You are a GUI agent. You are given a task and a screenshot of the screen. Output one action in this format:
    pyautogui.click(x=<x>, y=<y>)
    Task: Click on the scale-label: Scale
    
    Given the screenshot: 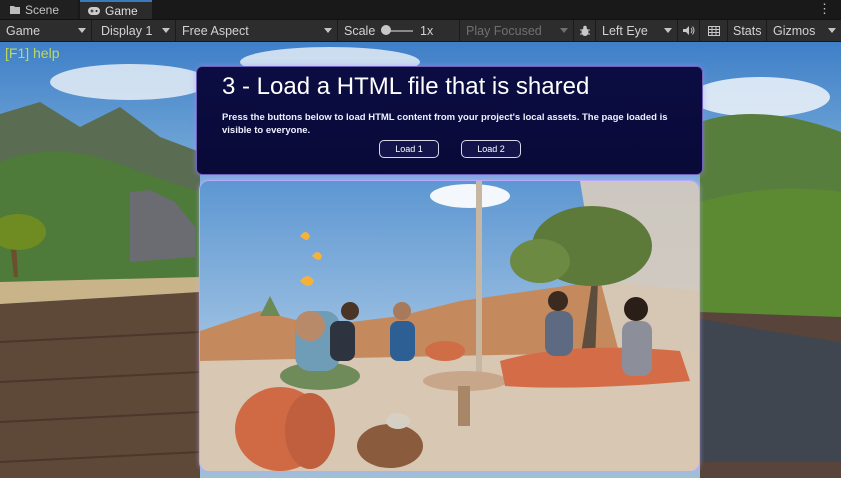 What is the action you would take?
    pyautogui.click(x=360, y=30)
    